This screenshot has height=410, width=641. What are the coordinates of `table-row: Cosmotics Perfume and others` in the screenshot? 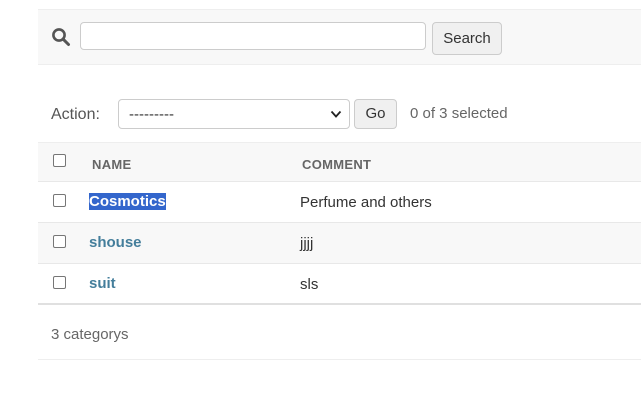 It's located at (339, 202).